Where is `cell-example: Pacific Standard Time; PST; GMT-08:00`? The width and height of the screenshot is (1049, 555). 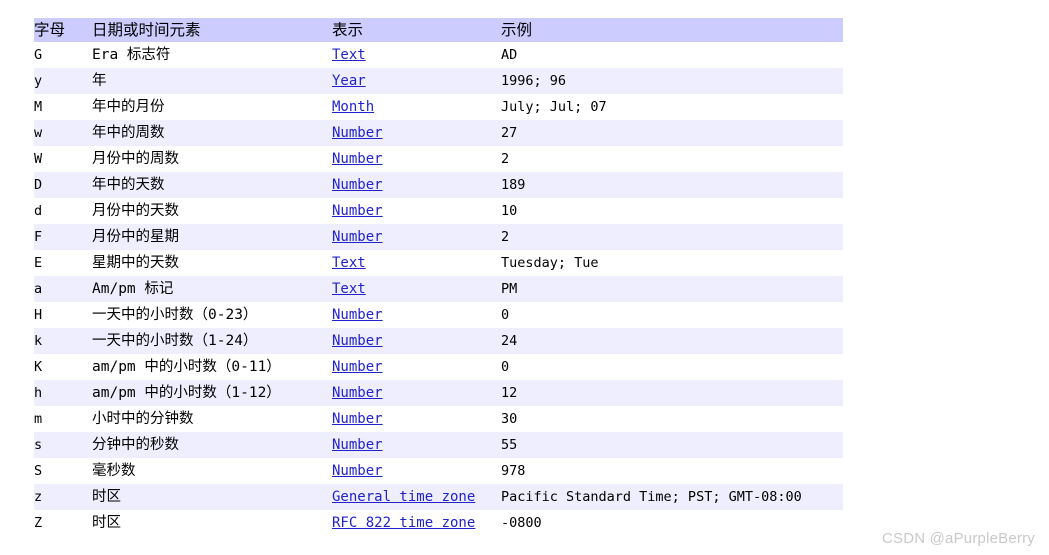 cell-example: Pacific Standard Time; PST; GMT-08:00 is located at coordinates (651, 497).